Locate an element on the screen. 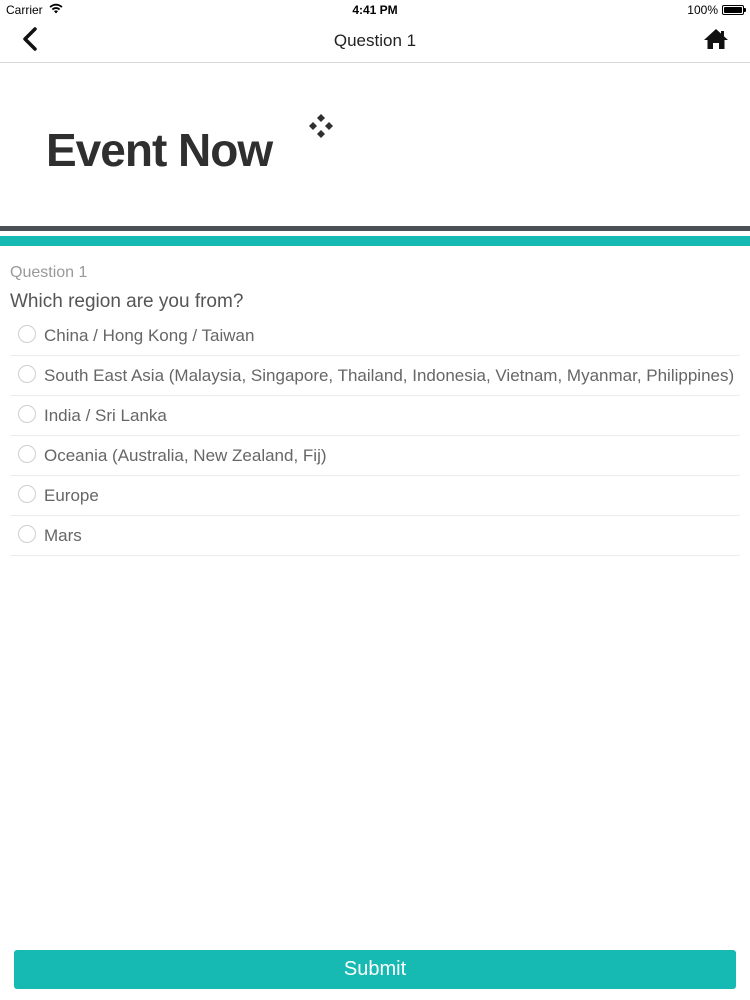  status-time: 4:41 PM is located at coordinates (375, 10).